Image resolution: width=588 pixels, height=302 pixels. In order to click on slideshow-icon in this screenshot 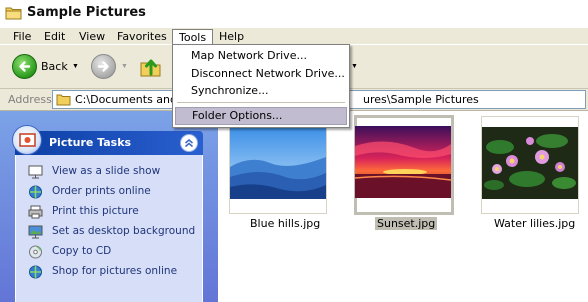, I will do `click(35, 172)`.